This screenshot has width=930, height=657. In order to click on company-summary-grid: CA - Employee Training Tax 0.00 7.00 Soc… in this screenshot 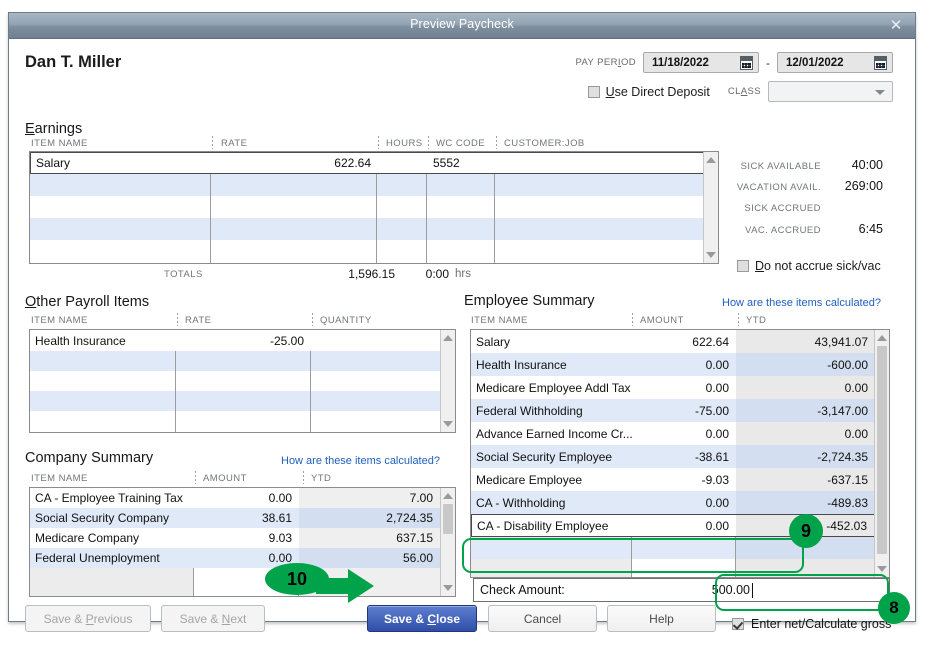, I will do `click(242, 542)`.